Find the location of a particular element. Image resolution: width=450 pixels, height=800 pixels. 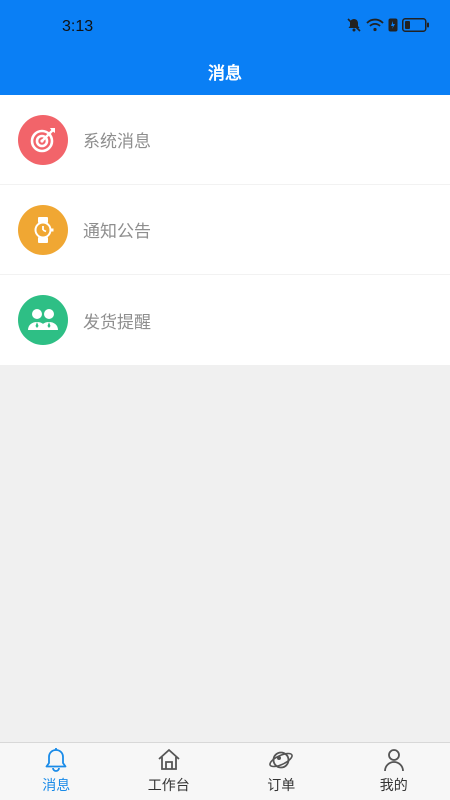

bottom-tab-bar: 消息 工作台 订单 我的 is located at coordinates (225, 771).